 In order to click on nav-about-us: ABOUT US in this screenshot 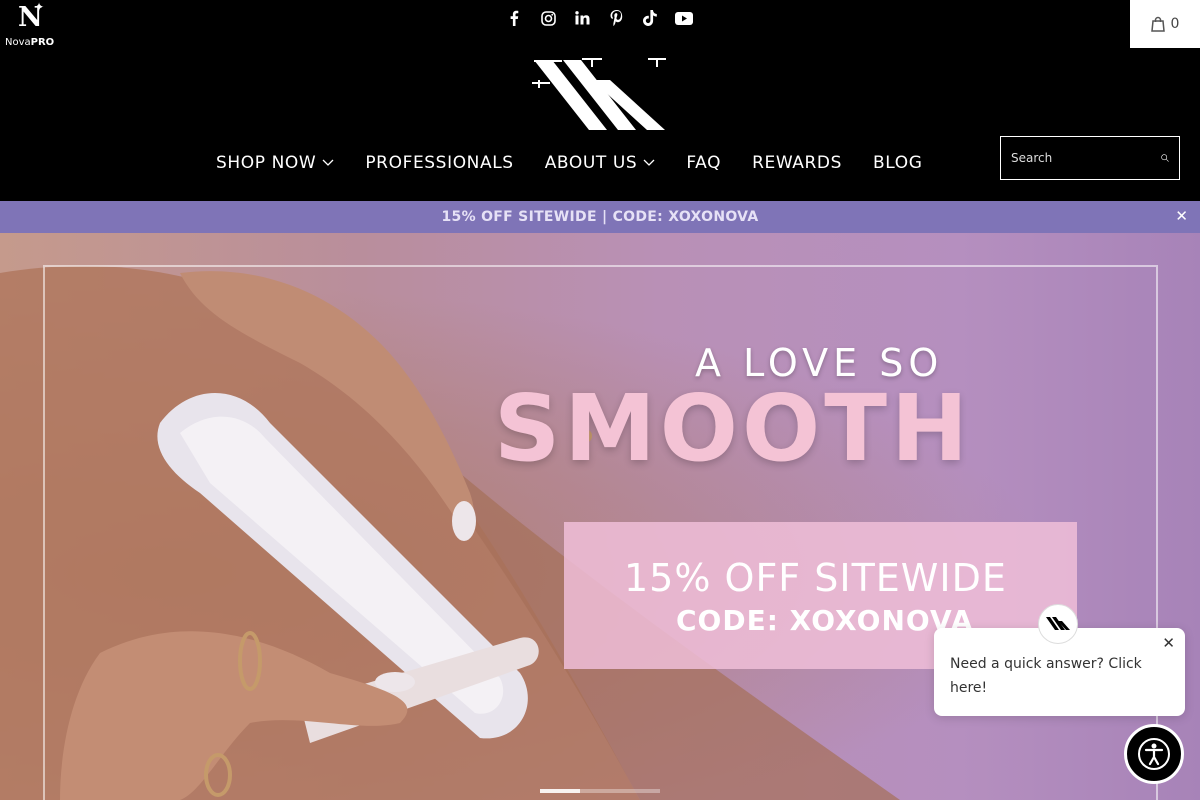, I will do `click(600, 163)`.